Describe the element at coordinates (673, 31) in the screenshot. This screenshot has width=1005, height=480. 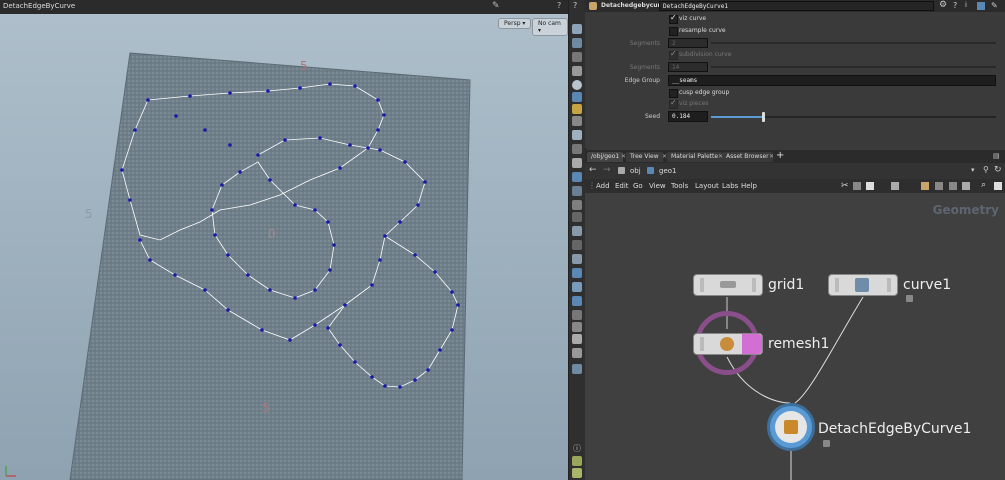
I see `resample-curve-checkbox` at that location.